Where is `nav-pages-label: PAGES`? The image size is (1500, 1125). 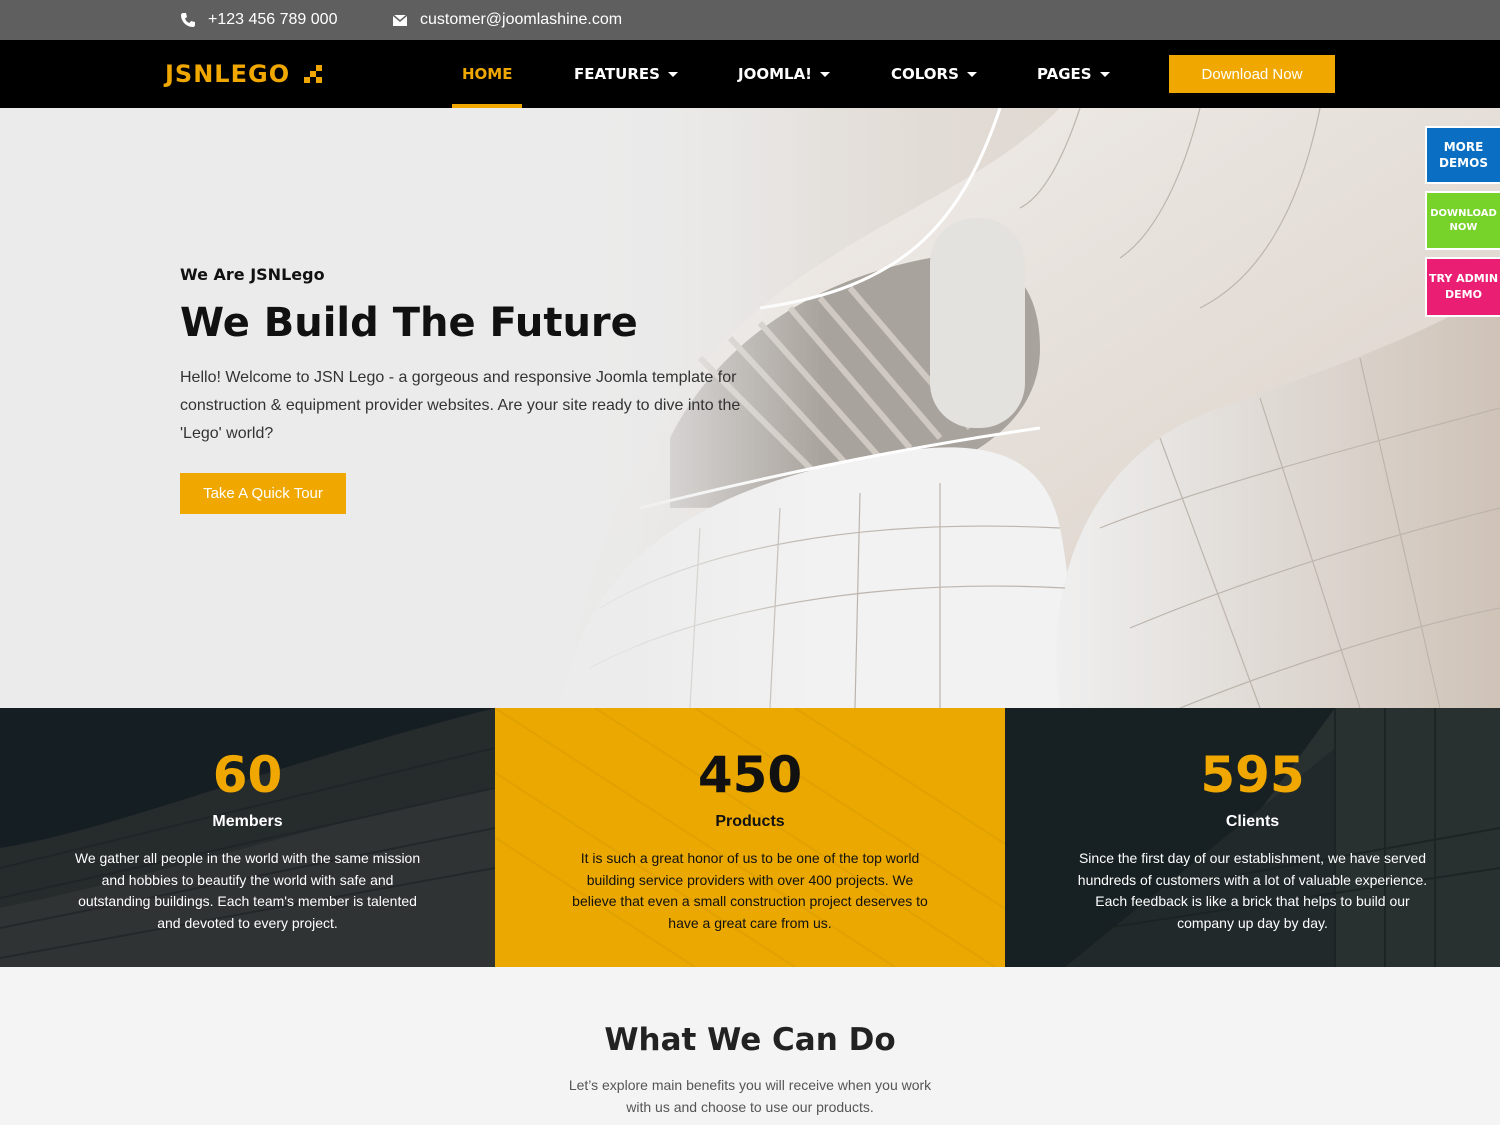
nav-pages-label: PAGES is located at coordinates (1064, 74).